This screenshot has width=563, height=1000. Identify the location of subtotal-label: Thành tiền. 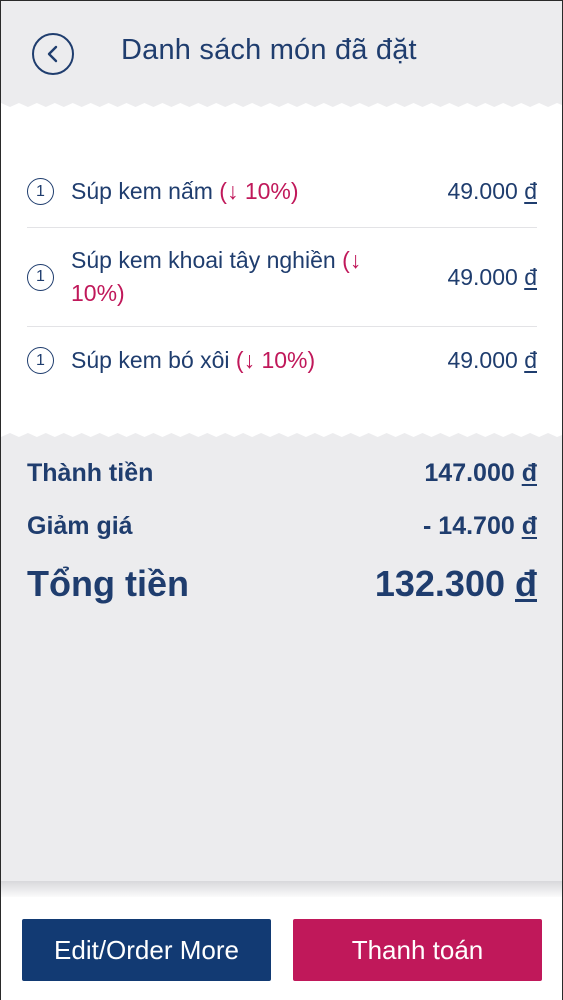
(90, 473).